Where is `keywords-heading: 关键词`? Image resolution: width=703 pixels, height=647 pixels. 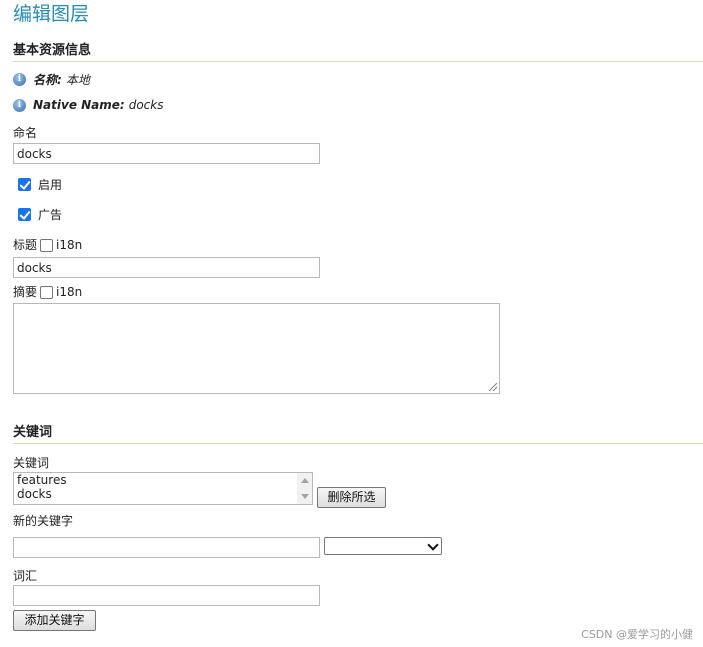 keywords-heading: 关键词 is located at coordinates (33, 432).